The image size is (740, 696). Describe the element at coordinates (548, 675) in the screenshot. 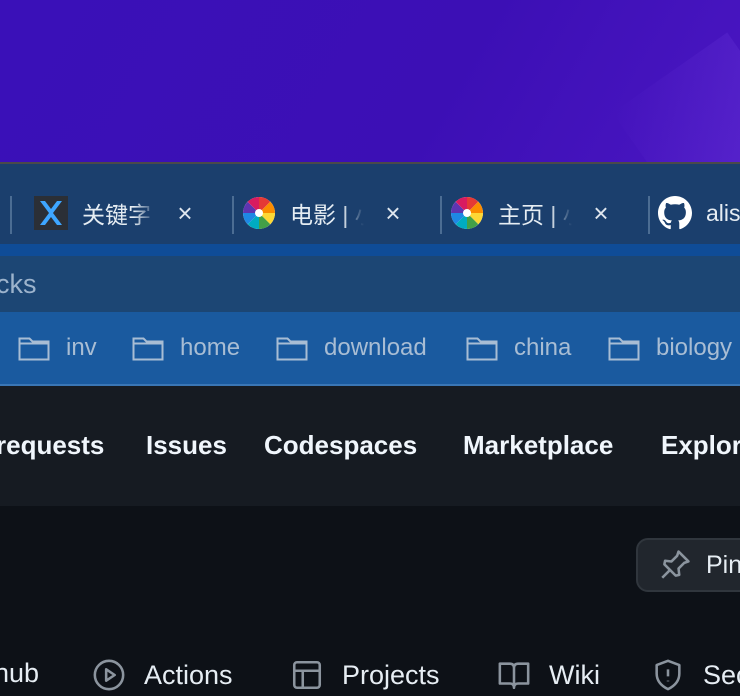

I see `repo-tab-wiki: Wiki` at that location.